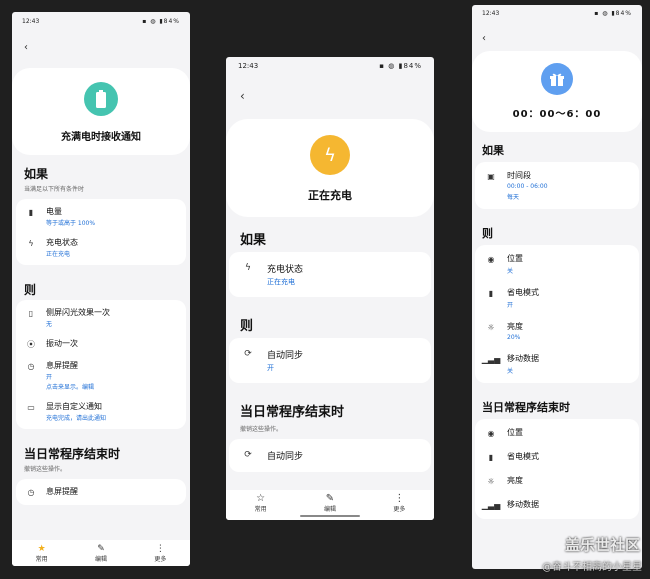 This screenshot has width=650, height=579. Describe the element at coordinates (247, 326) in the screenshot. I see `then-section-title: 则` at that location.